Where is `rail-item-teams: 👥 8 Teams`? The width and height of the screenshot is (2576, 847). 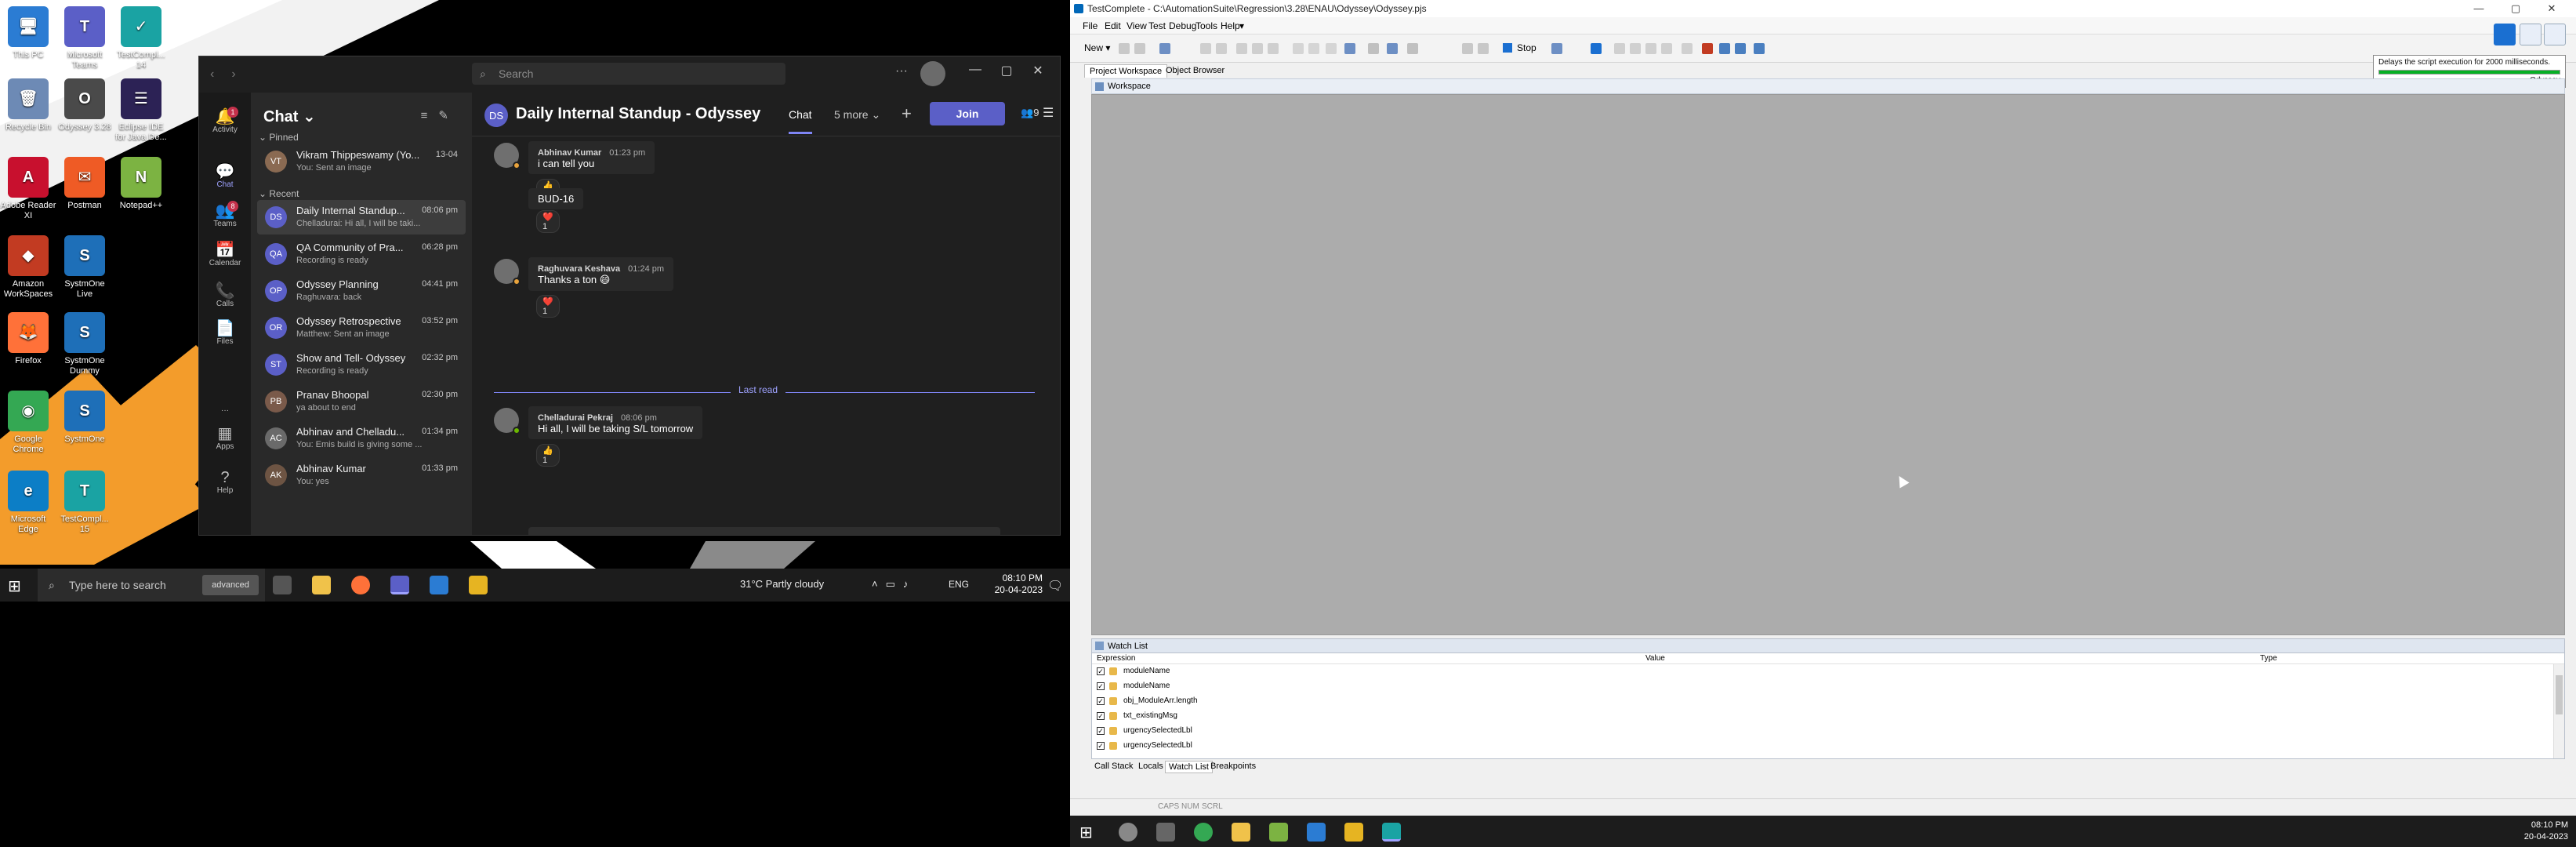
rail-item-teams: 👥 8 Teams is located at coordinates (225, 214).